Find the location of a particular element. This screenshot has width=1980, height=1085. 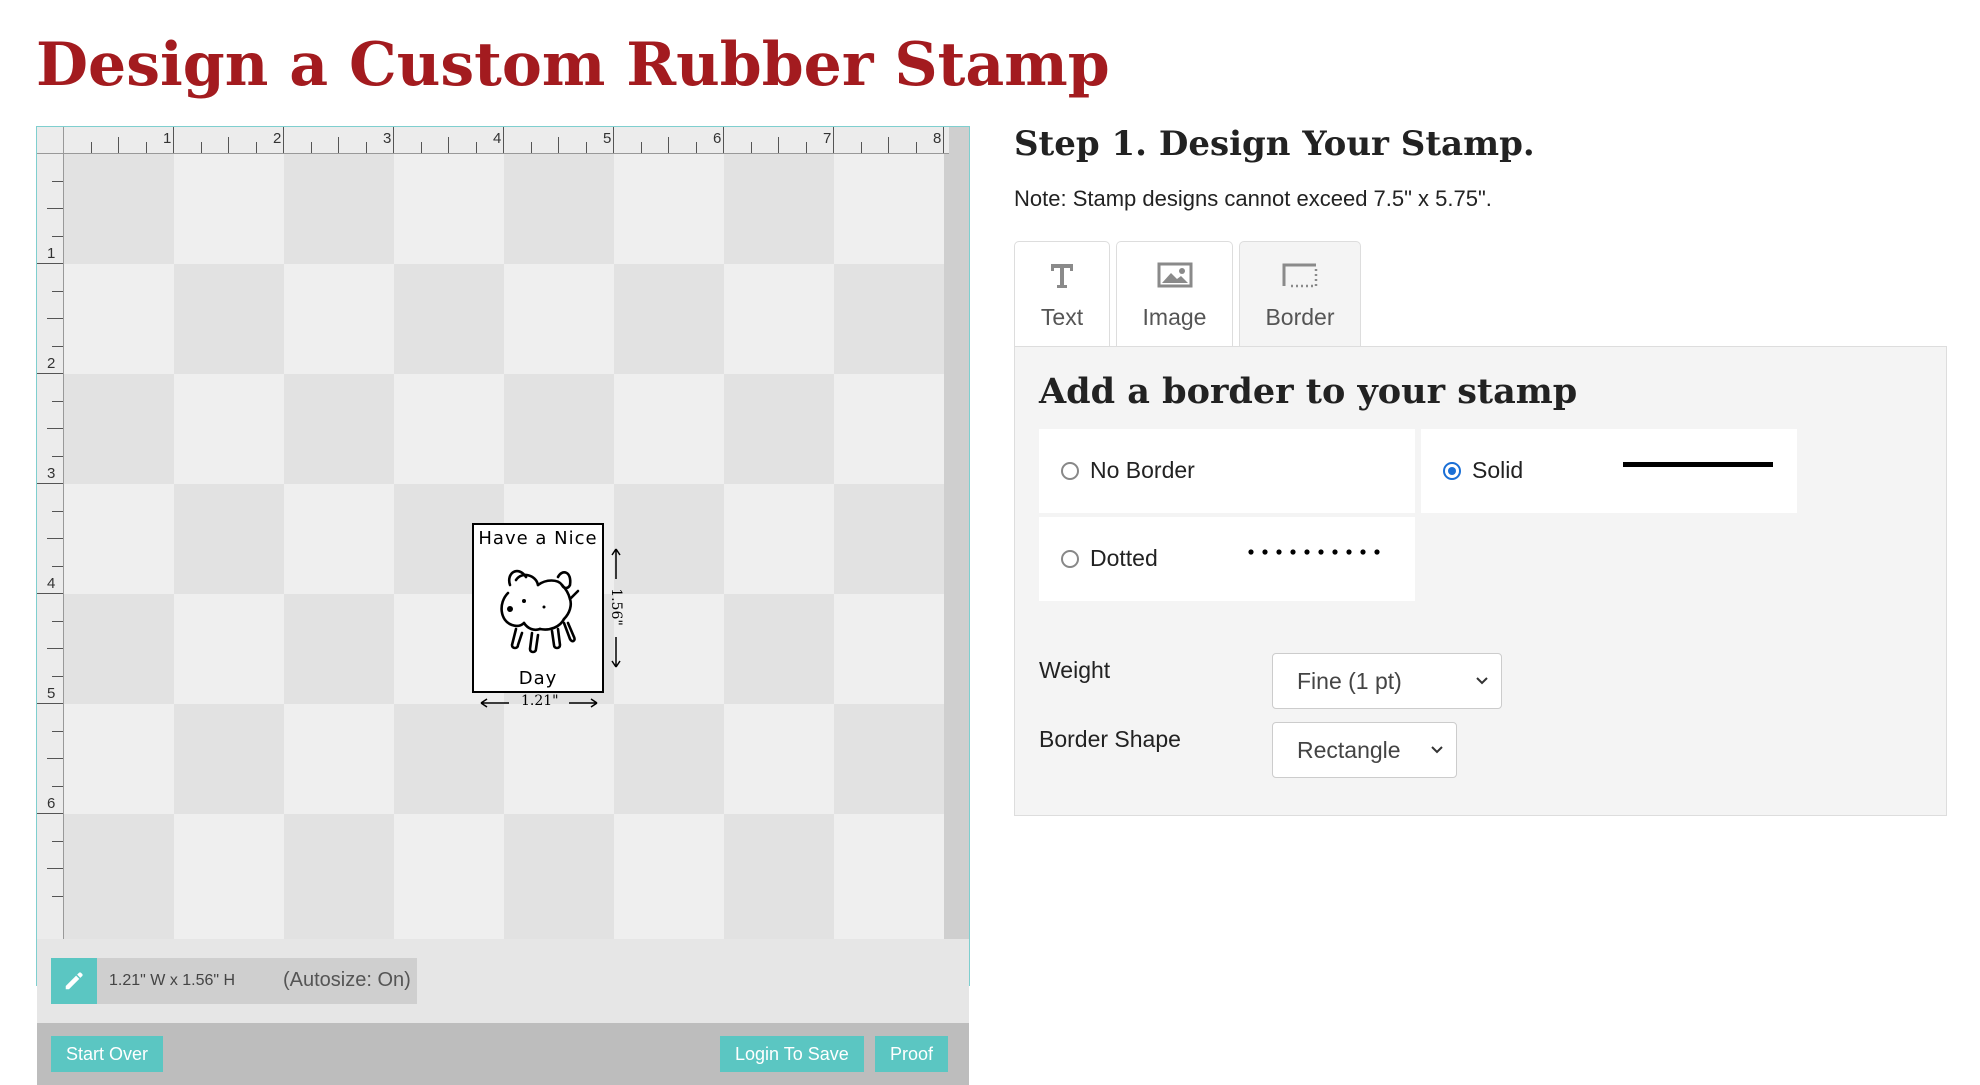

dotted-border-option: Dotted is located at coordinates (1227, 559).